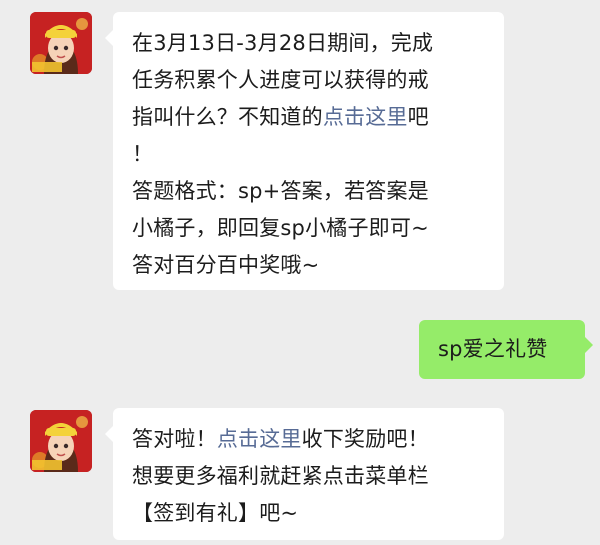 The width and height of the screenshot is (600, 545). I want to click on message-line: 想要更多福利就赶紧点击菜单栏, so click(309, 476).